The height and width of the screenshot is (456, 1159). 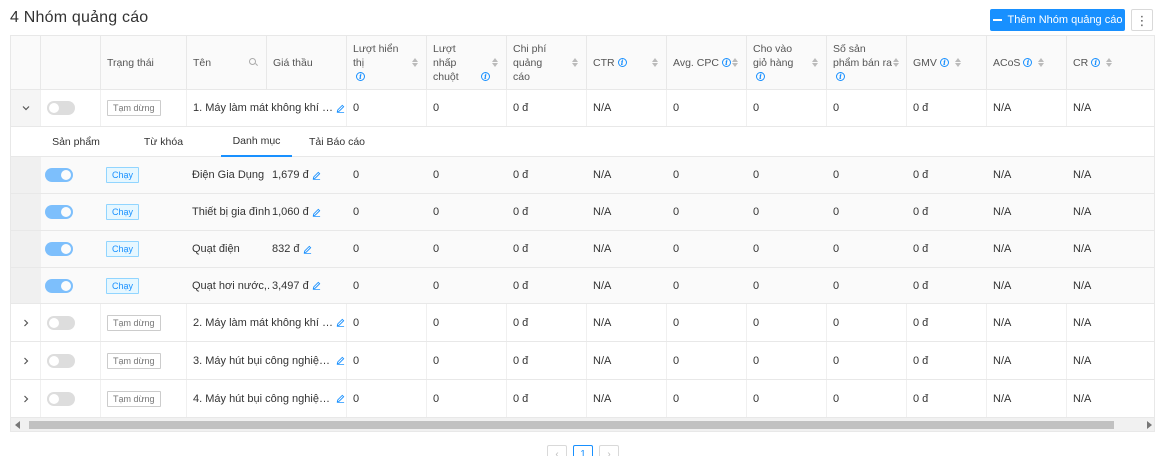 I want to click on prev-page-button: ‹, so click(x=557, y=450).